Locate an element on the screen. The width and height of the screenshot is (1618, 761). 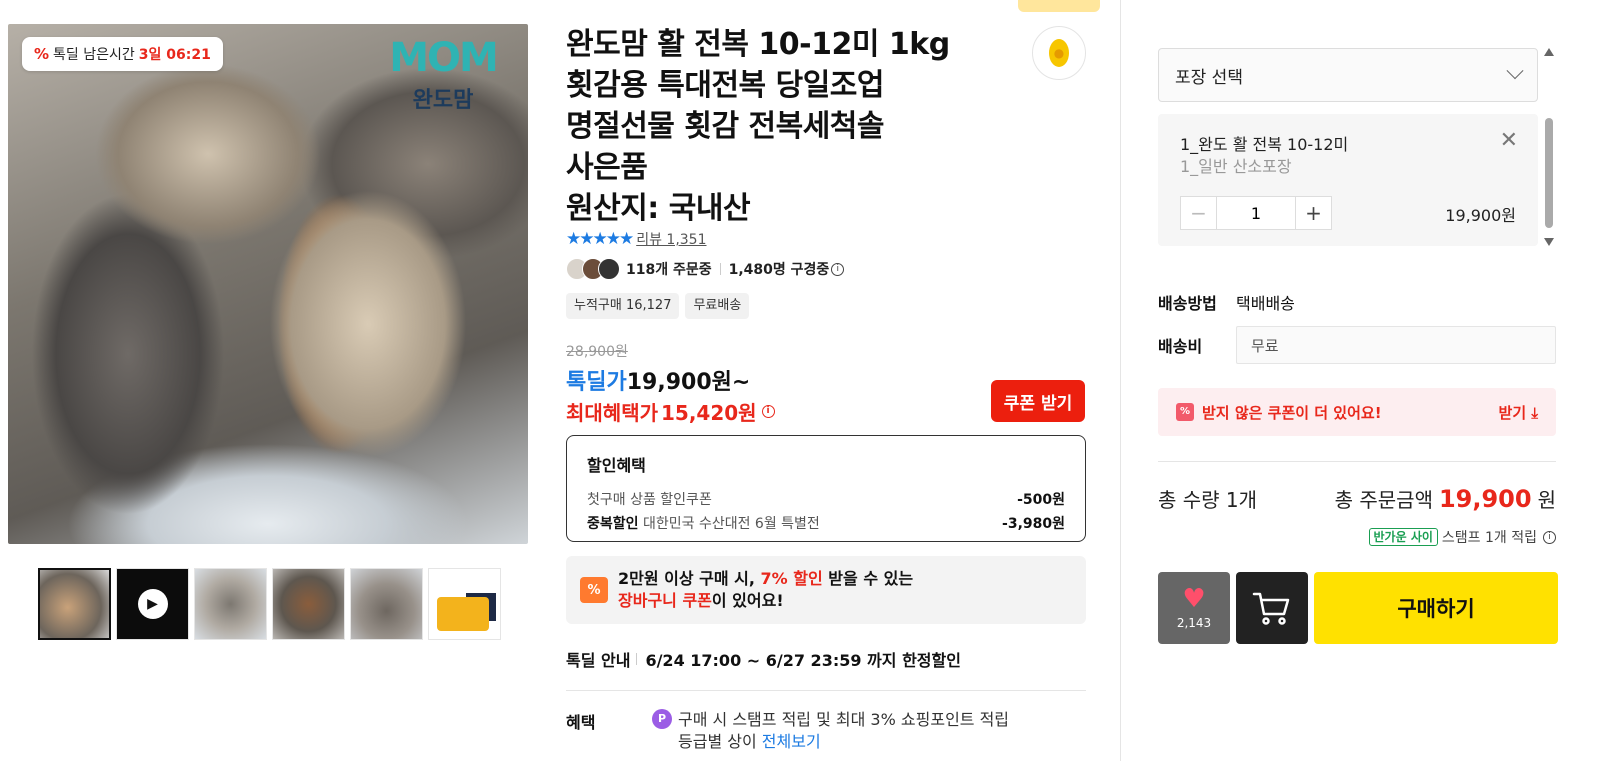
discount-label: 첫구매 상품 할인쿠폰 is located at coordinates (649, 500).